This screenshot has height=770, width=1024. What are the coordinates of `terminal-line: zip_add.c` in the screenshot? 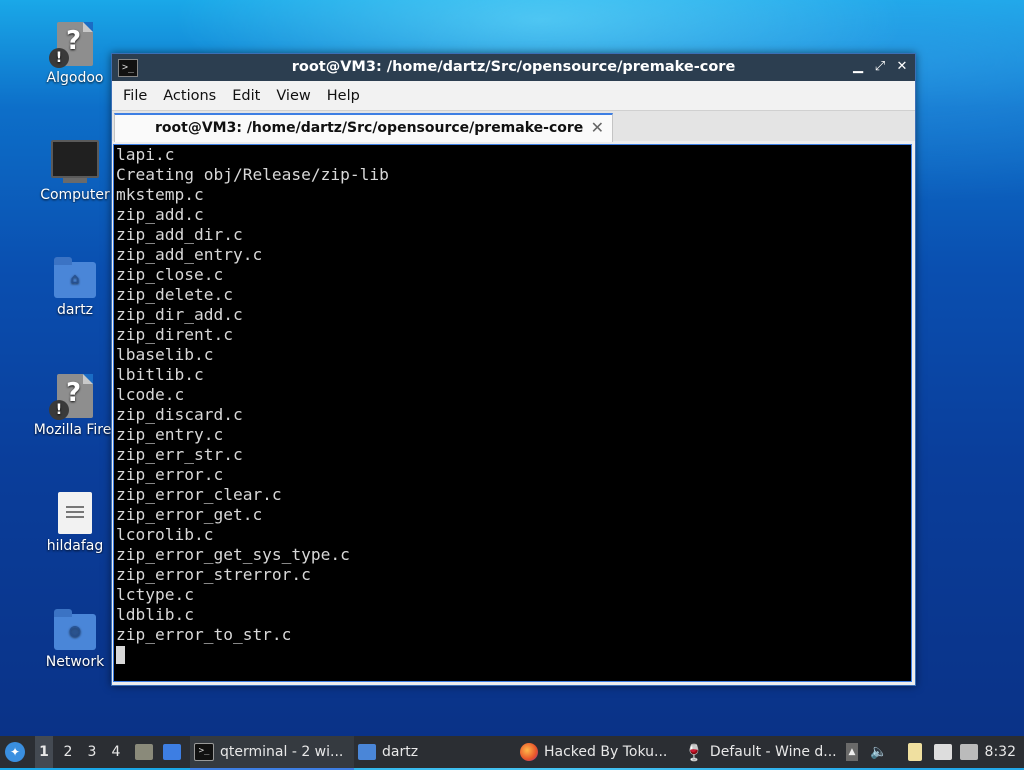 It's located at (160, 214).